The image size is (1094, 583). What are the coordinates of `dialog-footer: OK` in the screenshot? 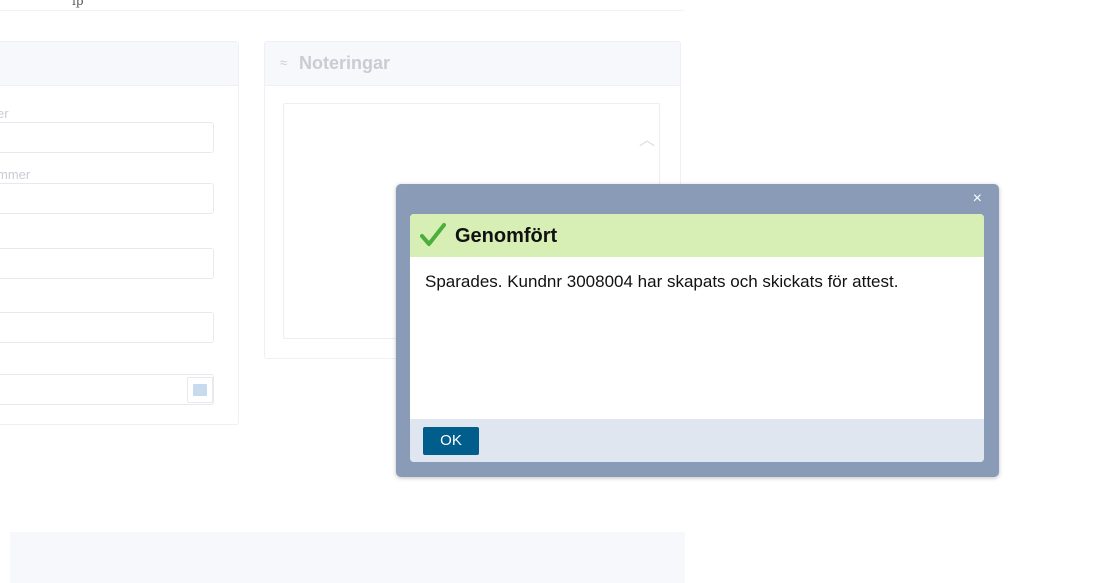 It's located at (697, 440).